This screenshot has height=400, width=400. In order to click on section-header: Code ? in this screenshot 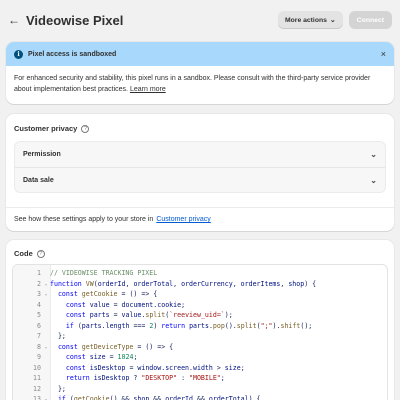, I will do `click(200, 249)`.